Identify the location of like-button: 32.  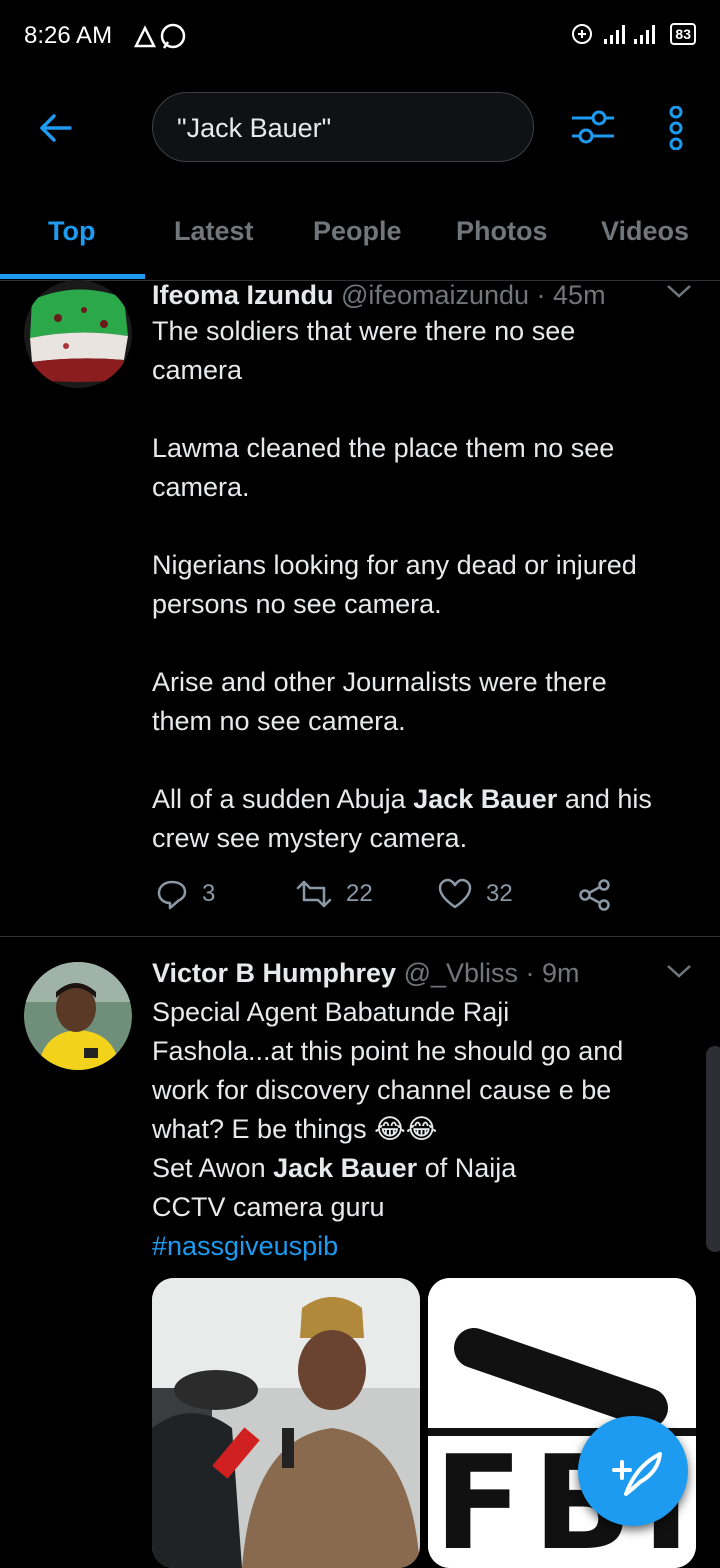
(475, 894).